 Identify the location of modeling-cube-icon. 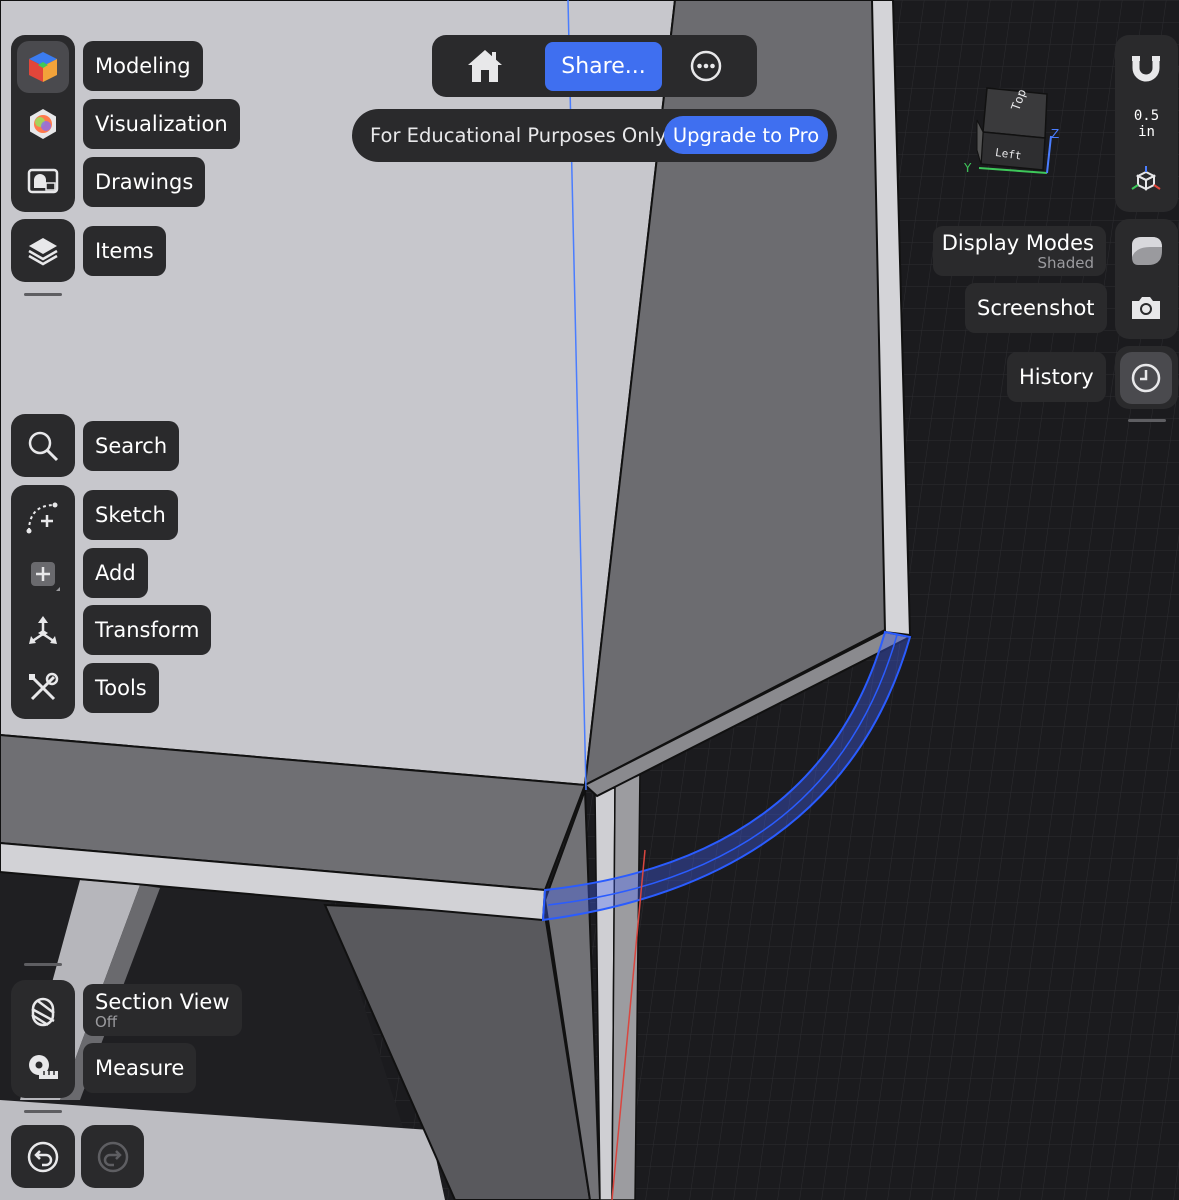
(43, 67).